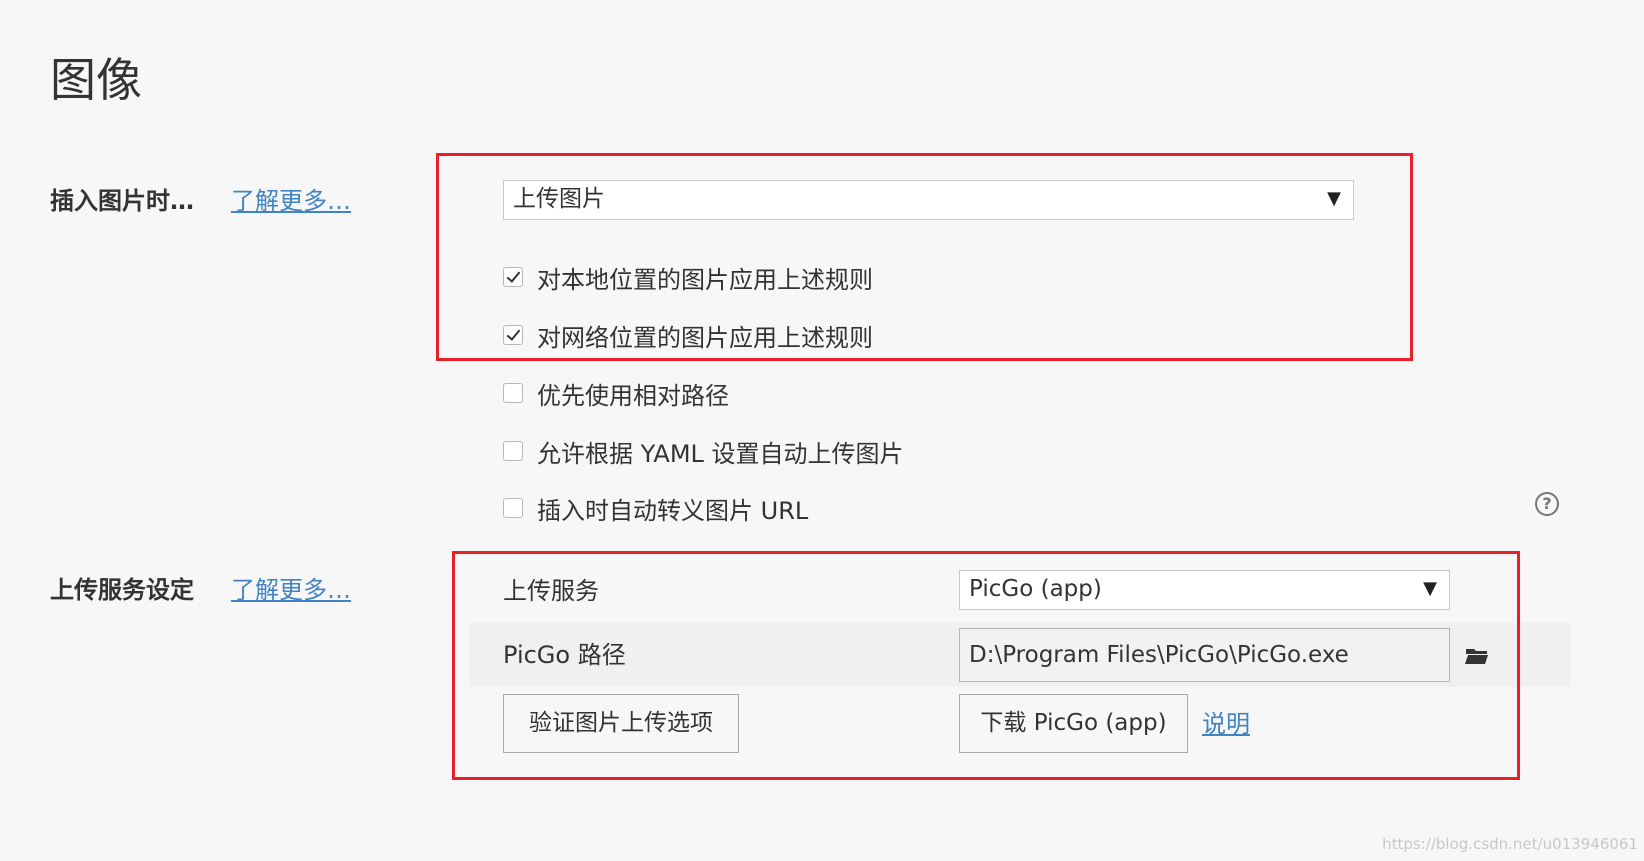  Describe the element at coordinates (559, 199) in the screenshot. I see `insert-action-select-value: 上传图片` at that location.